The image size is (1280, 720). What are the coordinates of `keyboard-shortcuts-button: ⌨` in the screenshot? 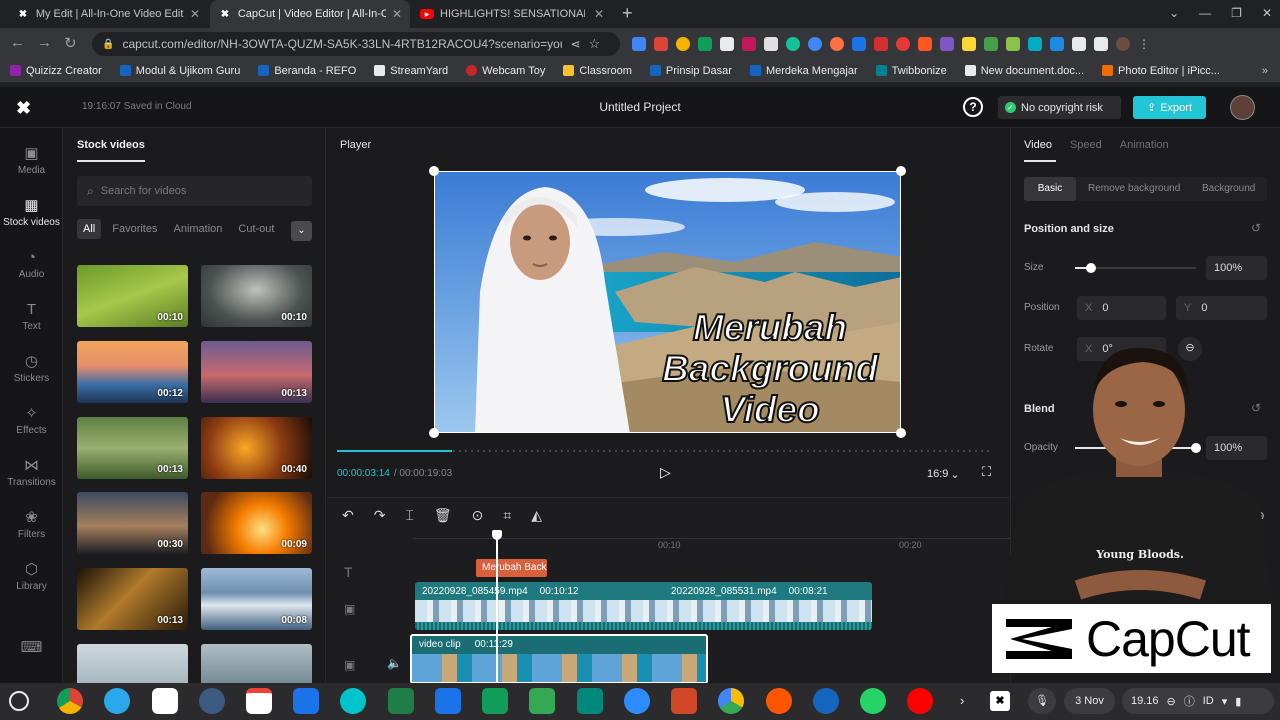 It's located at (31, 648).